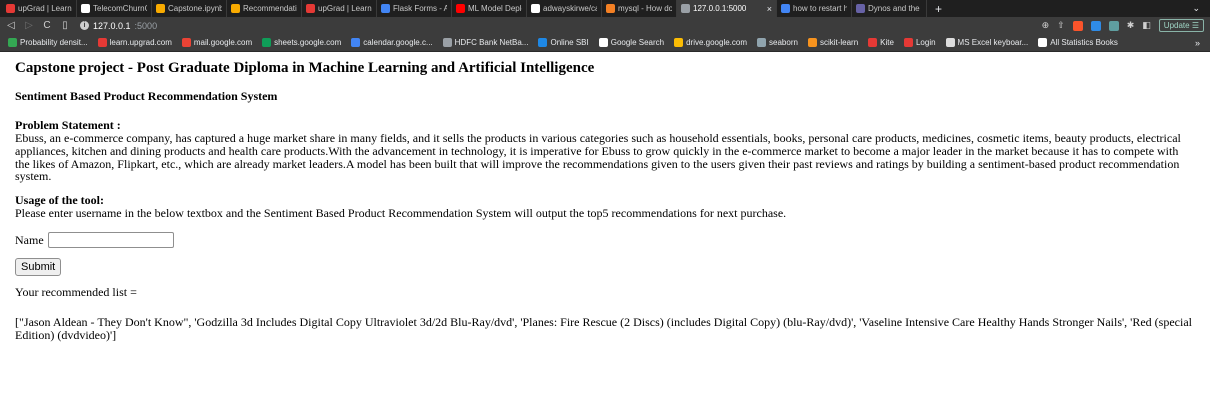 The image size is (1210, 405). Describe the element at coordinates (938, 9) in the screenshot. I see `new-tab-button: +` at that location.